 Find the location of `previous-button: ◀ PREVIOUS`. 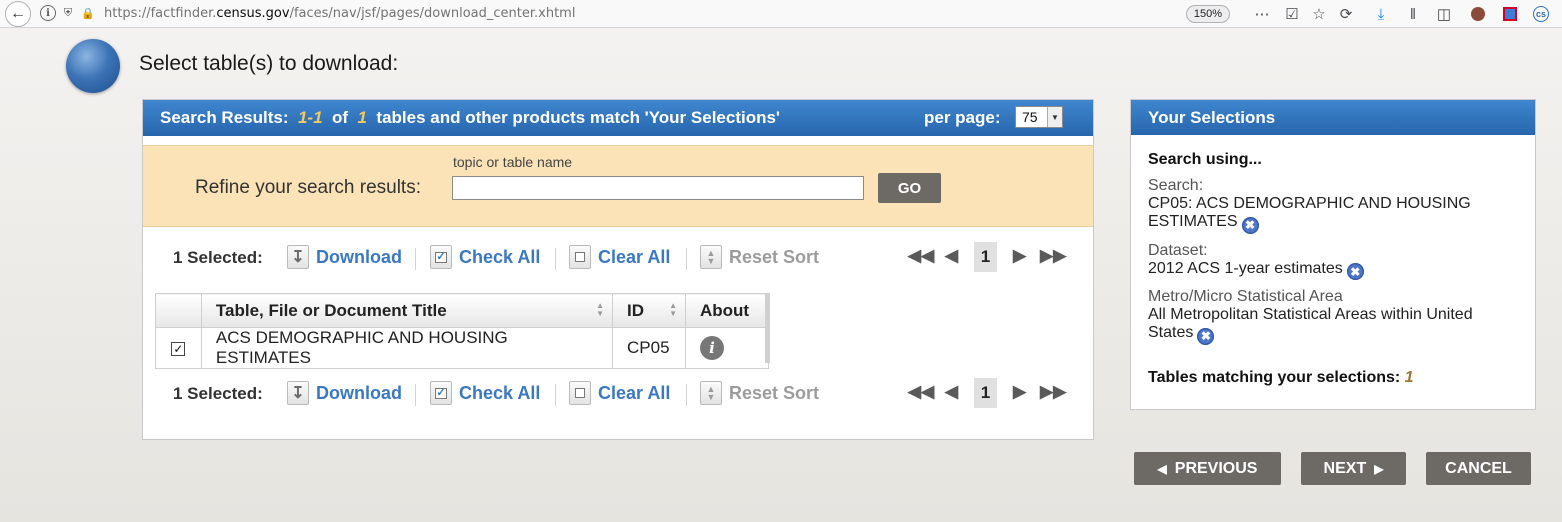

previous-button: ◀ PREVIOUS is located at coordinates (1207, 468).